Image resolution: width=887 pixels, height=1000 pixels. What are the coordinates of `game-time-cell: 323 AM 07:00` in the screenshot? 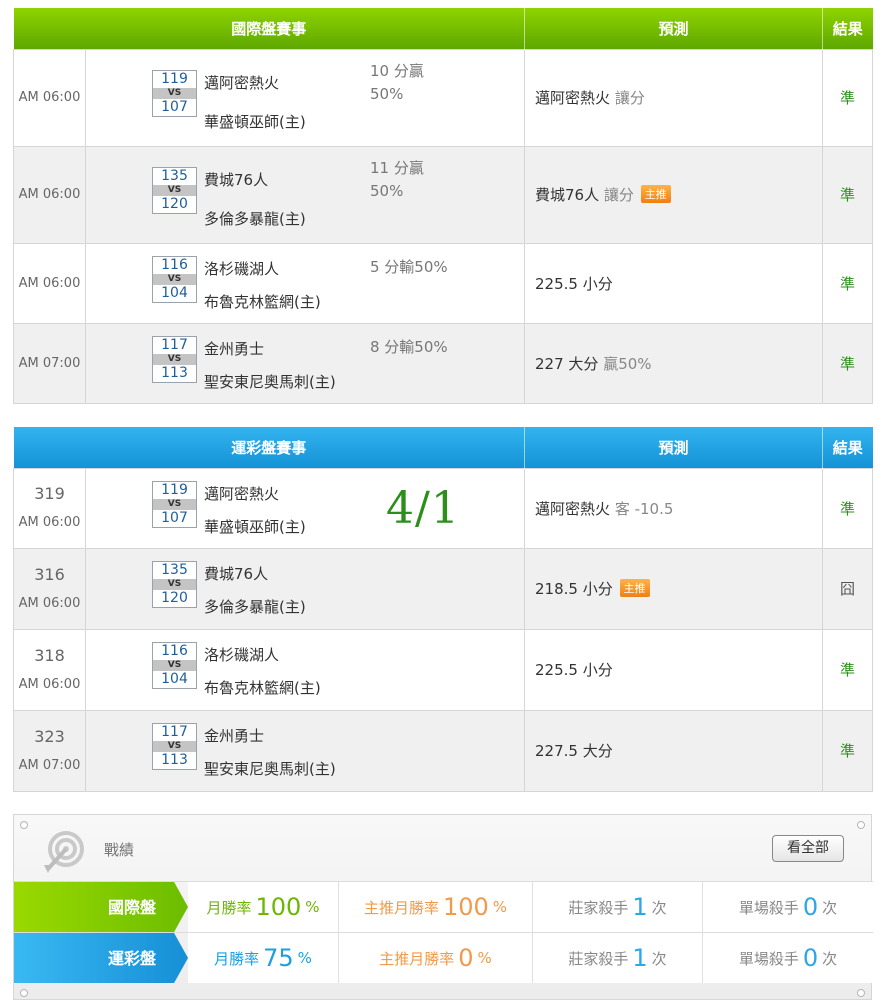 It's located at (49, 750).